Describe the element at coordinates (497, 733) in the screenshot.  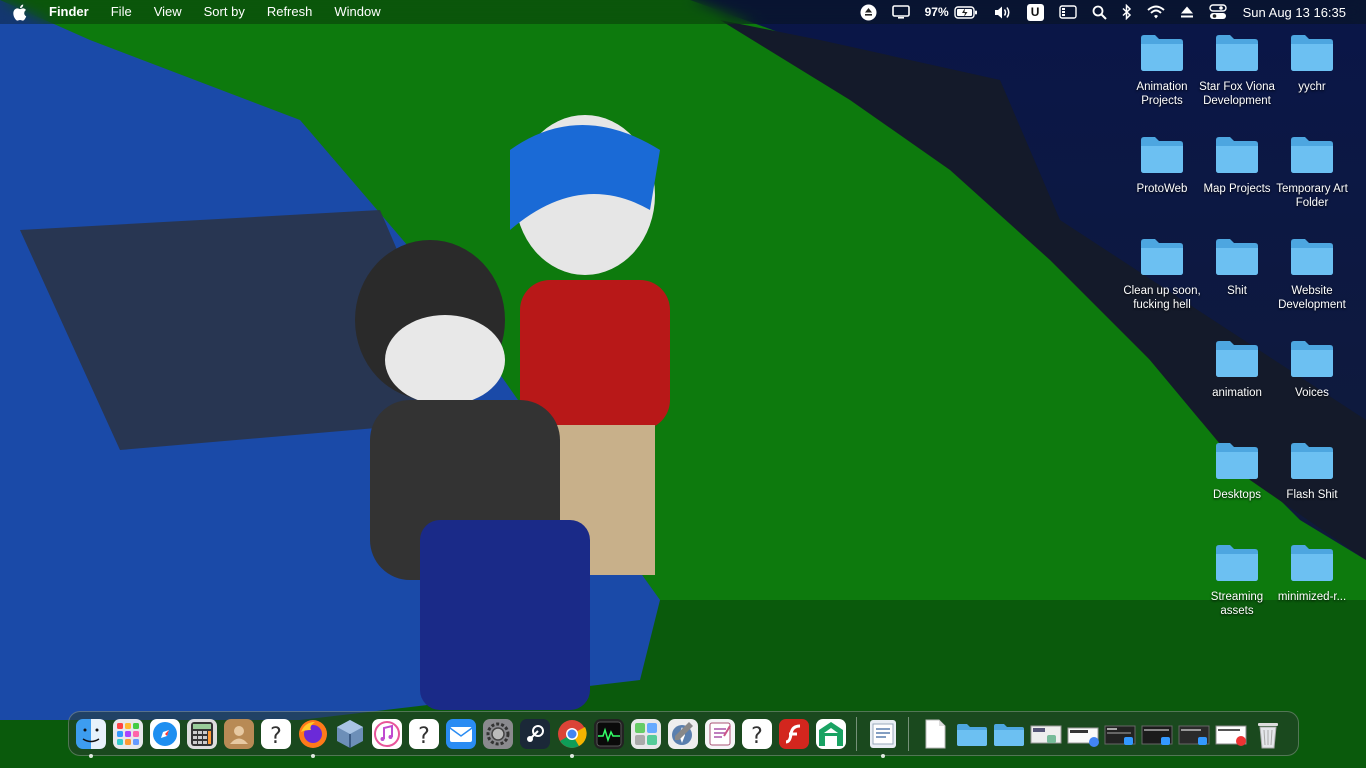
I see `dock-item-system-settings` at that location.